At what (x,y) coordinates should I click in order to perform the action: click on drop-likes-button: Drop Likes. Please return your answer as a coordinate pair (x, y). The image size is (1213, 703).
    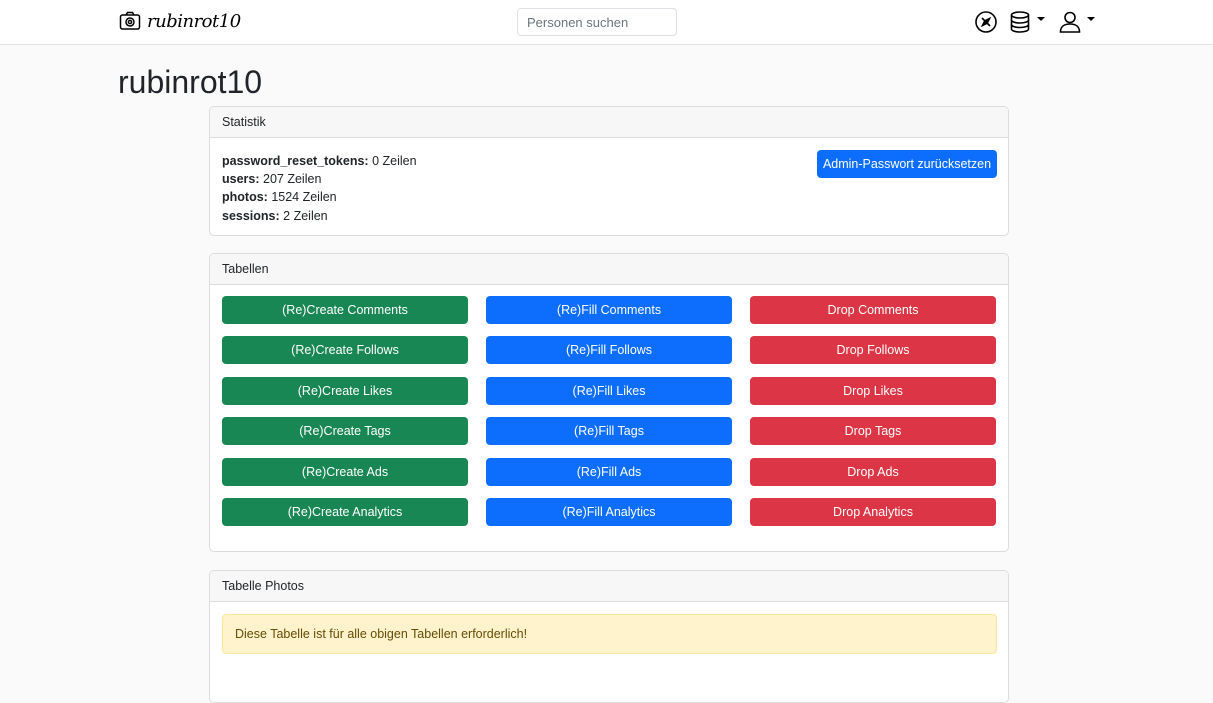
    Looking at the image, I should click on (873, 390).